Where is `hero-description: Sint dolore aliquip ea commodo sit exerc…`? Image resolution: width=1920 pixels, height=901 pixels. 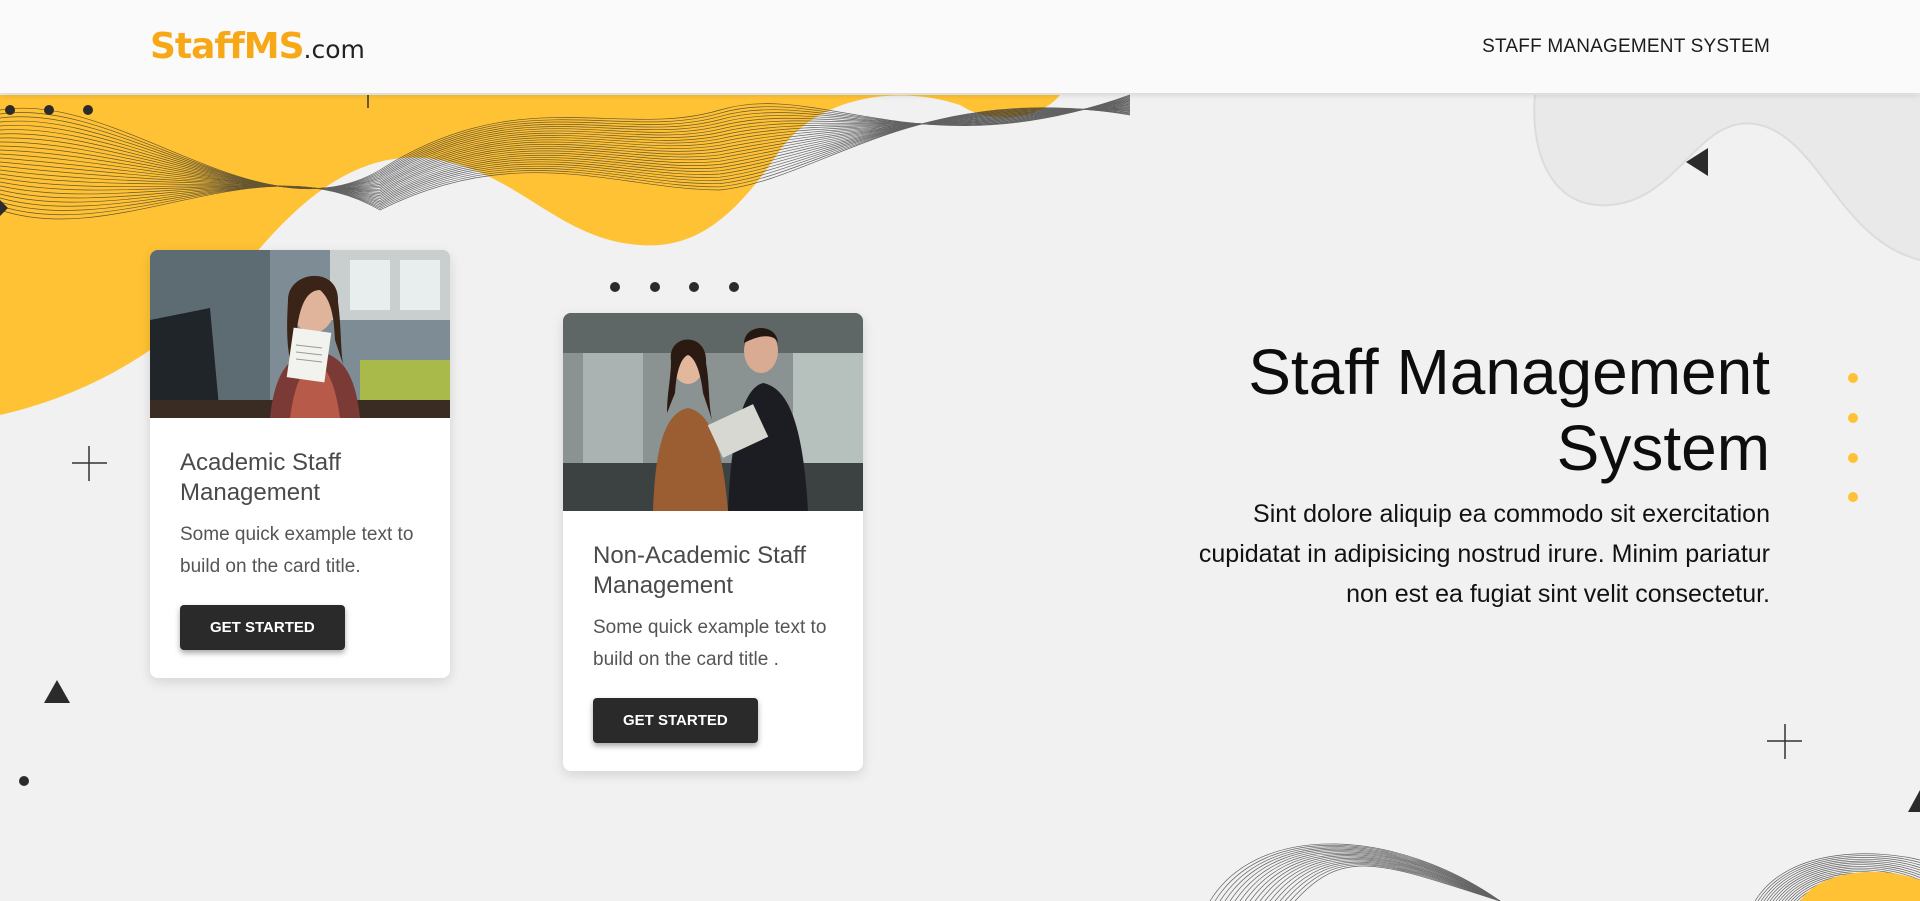
hero-description: Sint dolore aliquip ea commodo sit exerc… is located at coordinates (1484, 554).